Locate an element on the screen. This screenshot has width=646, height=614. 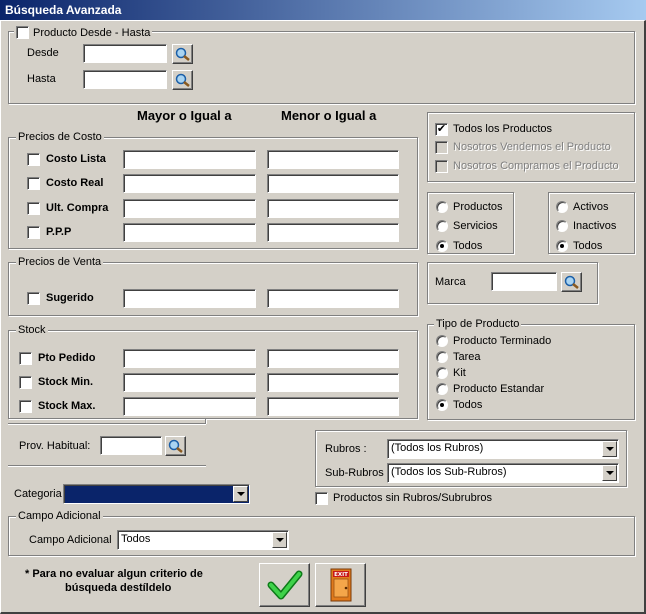
todos-los-productos-checkbox: ✔ is located at coordinates (441, 129).